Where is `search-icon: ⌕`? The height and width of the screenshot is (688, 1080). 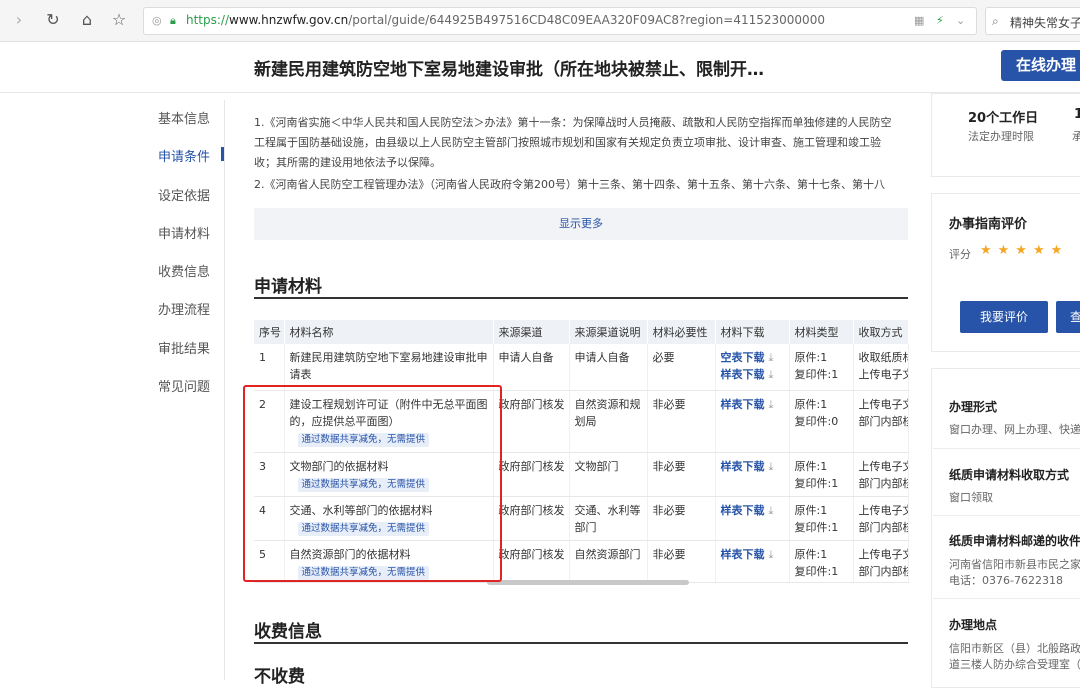 search-icon: ⌕ is located at coordinates (995, 21).